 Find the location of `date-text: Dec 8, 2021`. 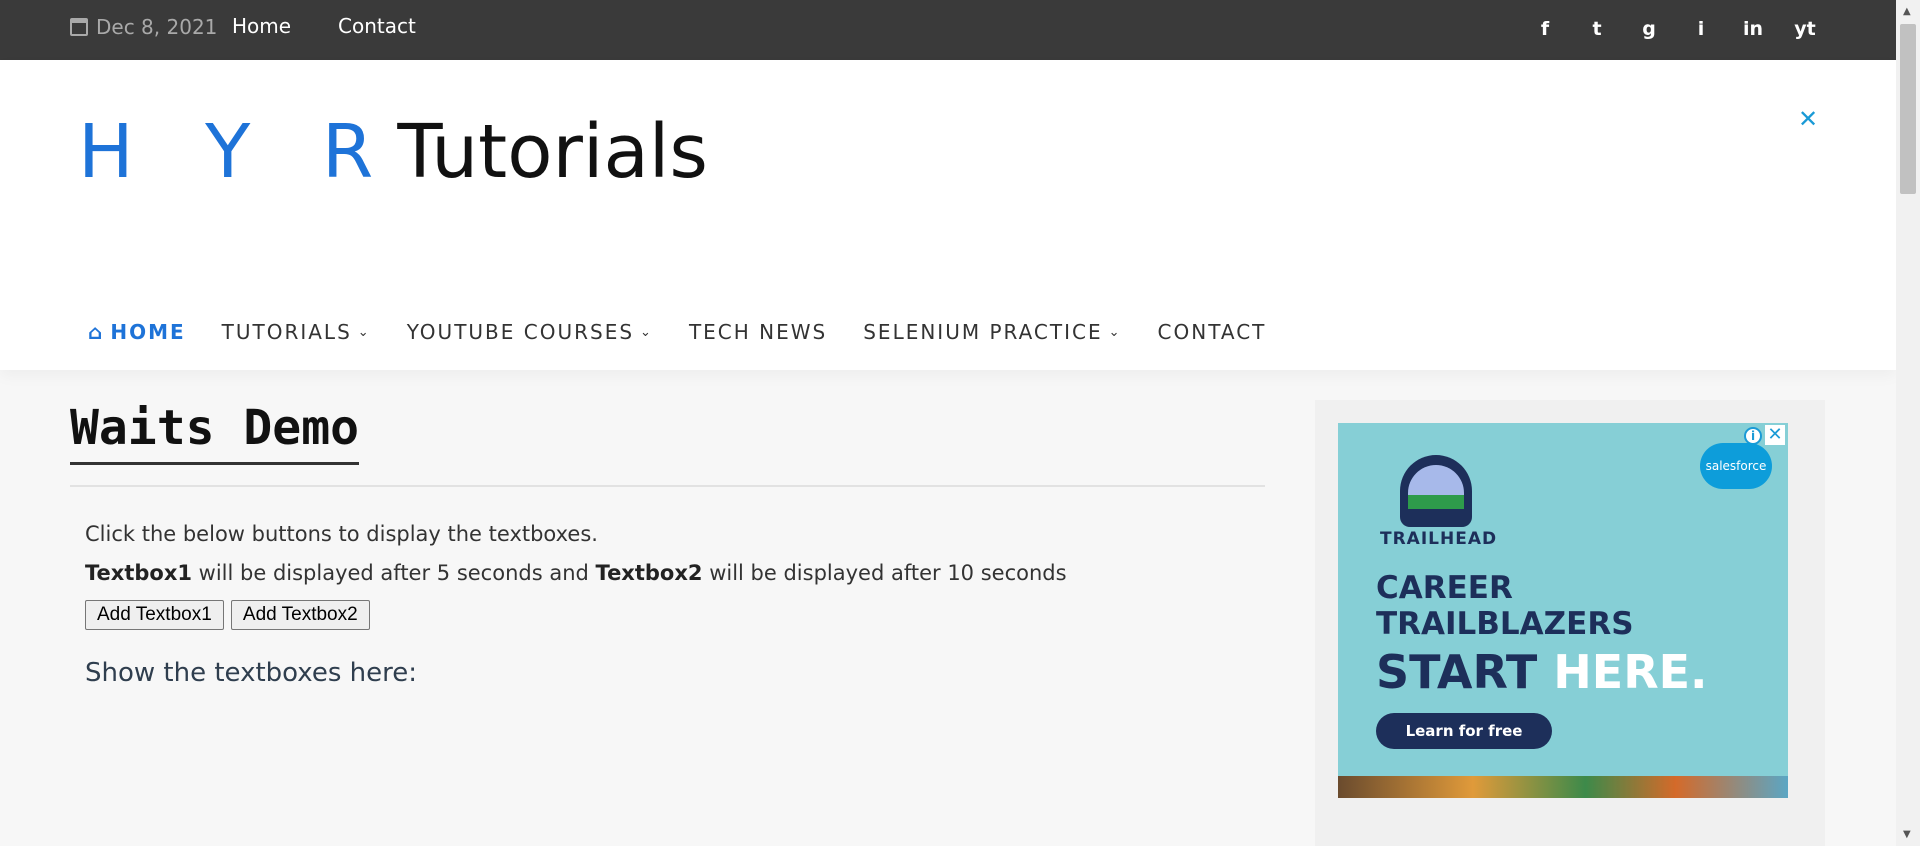

date-text: Dec 8, 2021 is located at coordinates (157, 27).